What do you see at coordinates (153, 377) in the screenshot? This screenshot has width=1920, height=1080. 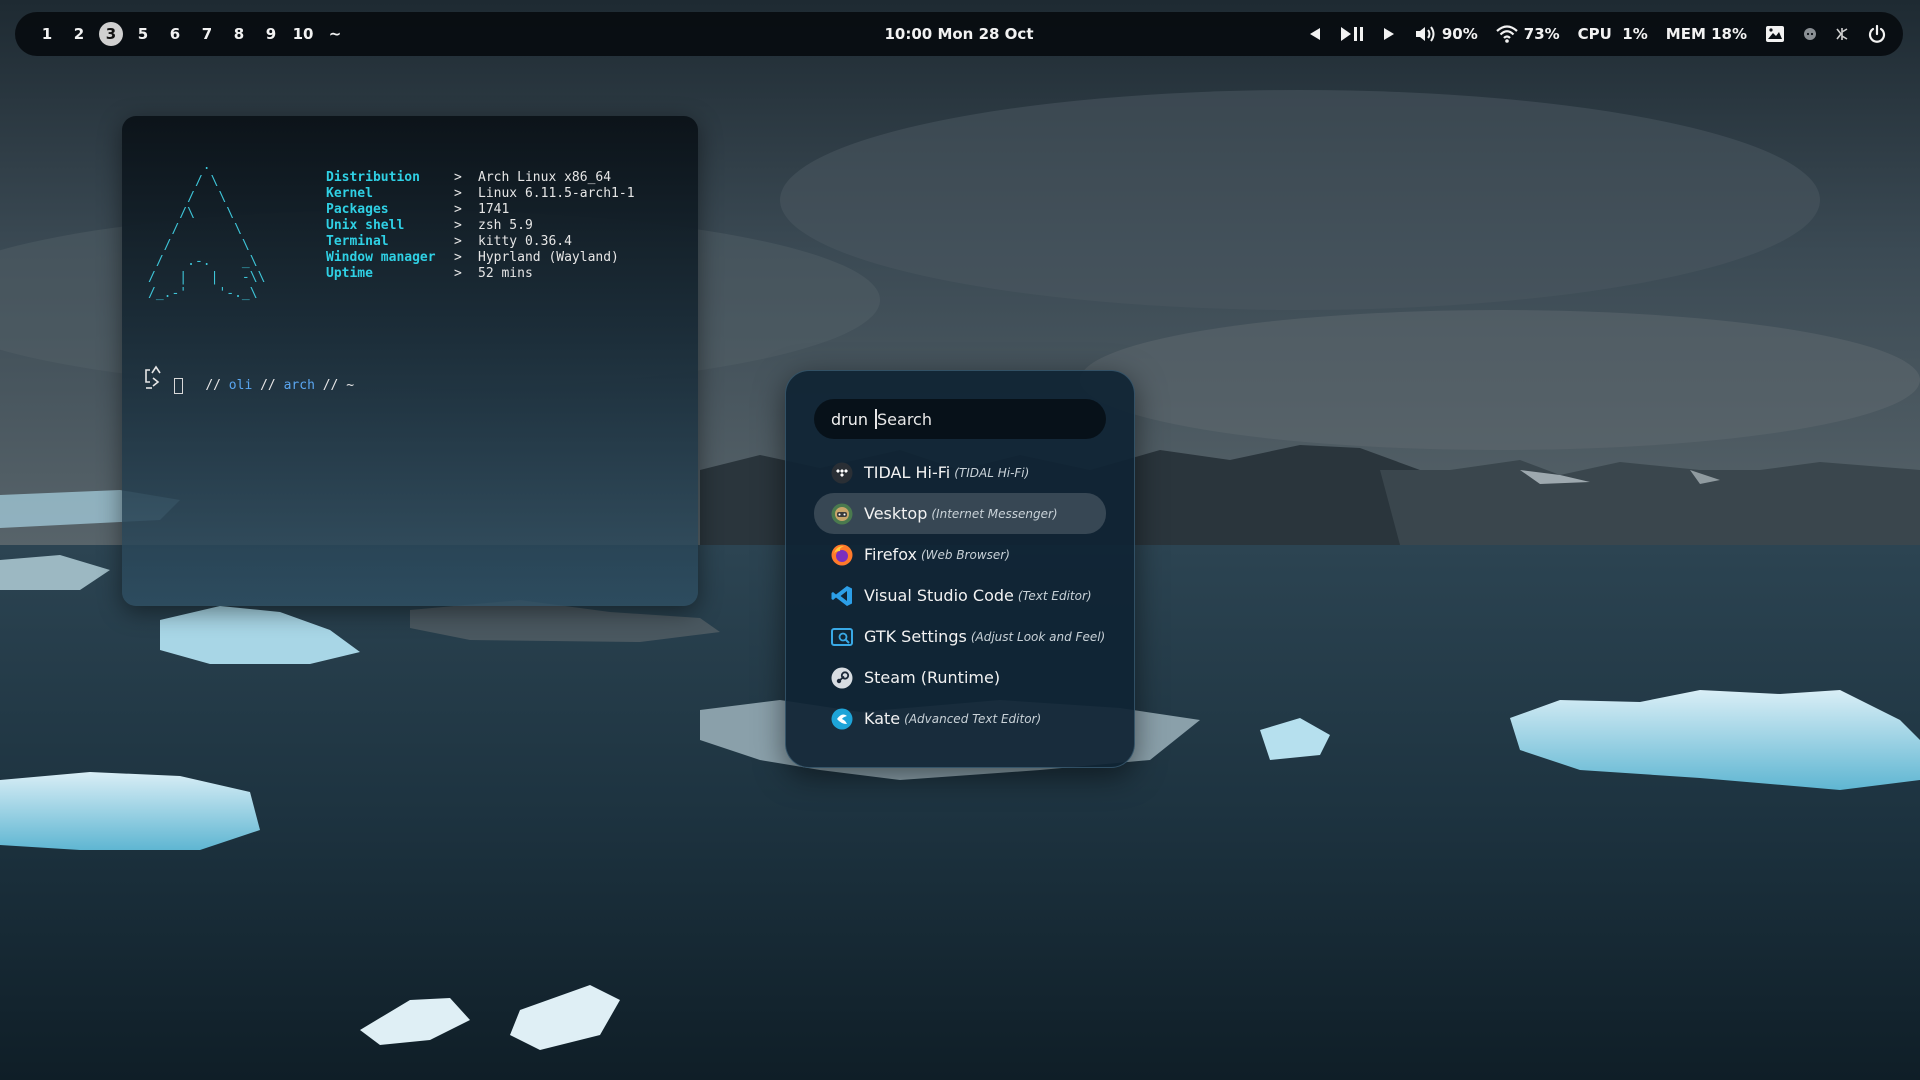 I see `prompt-icon` at bounding box center [153, 377].